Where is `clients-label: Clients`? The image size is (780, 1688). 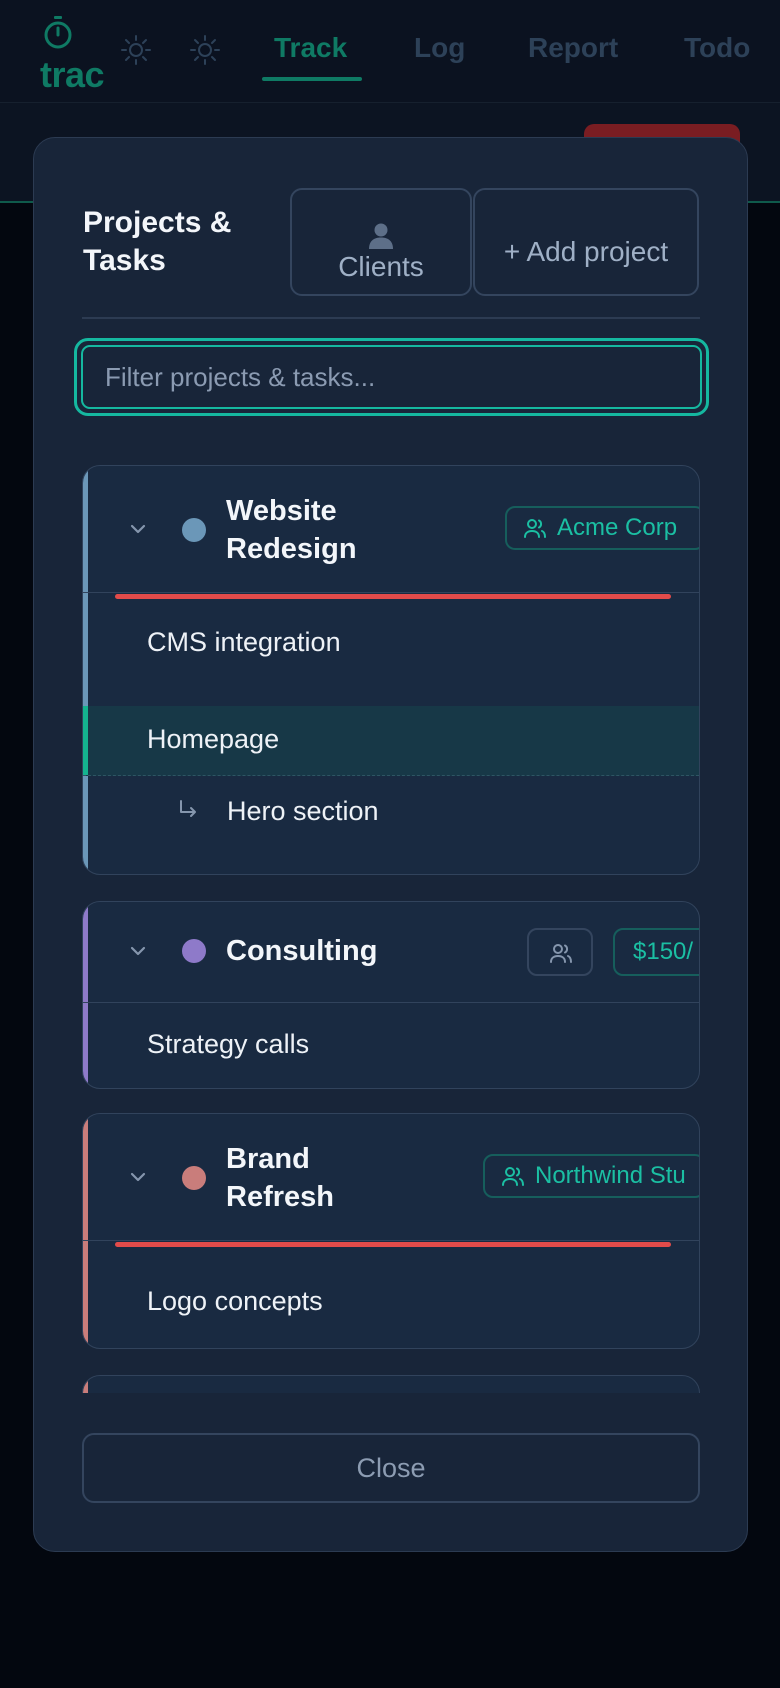 clients-label: Clients is located at coordinates (381, 266).